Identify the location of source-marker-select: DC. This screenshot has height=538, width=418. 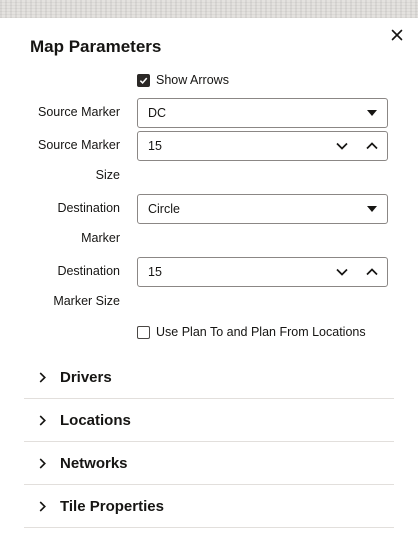
(262, 113).